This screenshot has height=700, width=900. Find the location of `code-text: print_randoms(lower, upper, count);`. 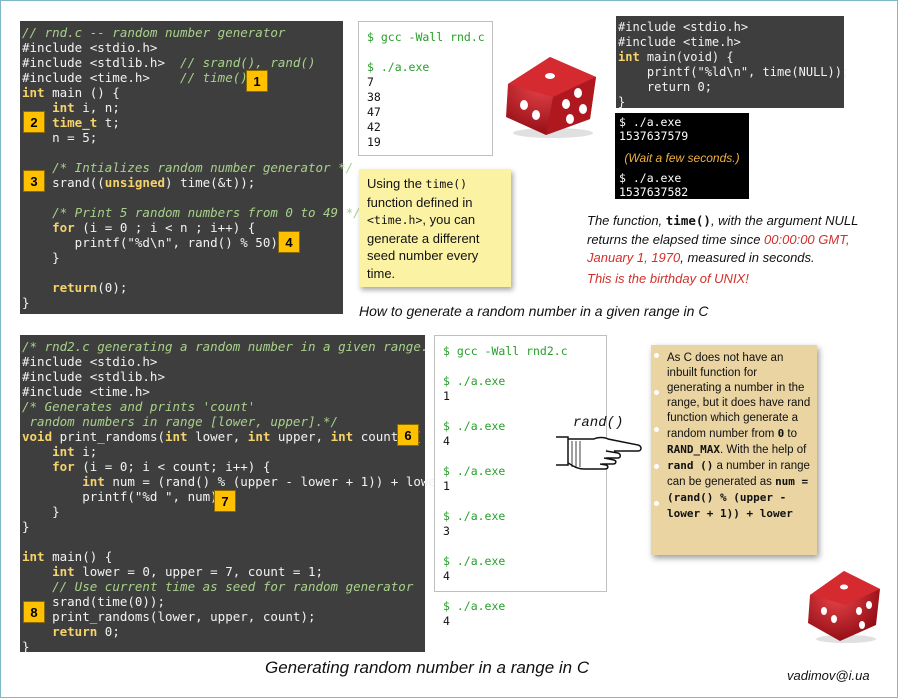

code-text: print_randoms(lower, upper, count); is located at coordinates (169, 616).